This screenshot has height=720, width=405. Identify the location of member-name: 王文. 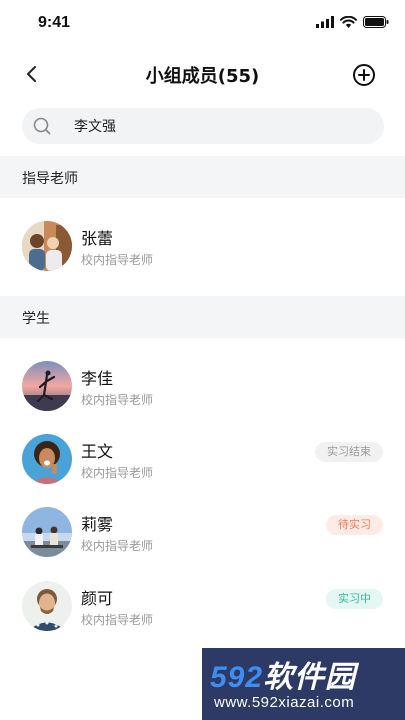
(97, 451).